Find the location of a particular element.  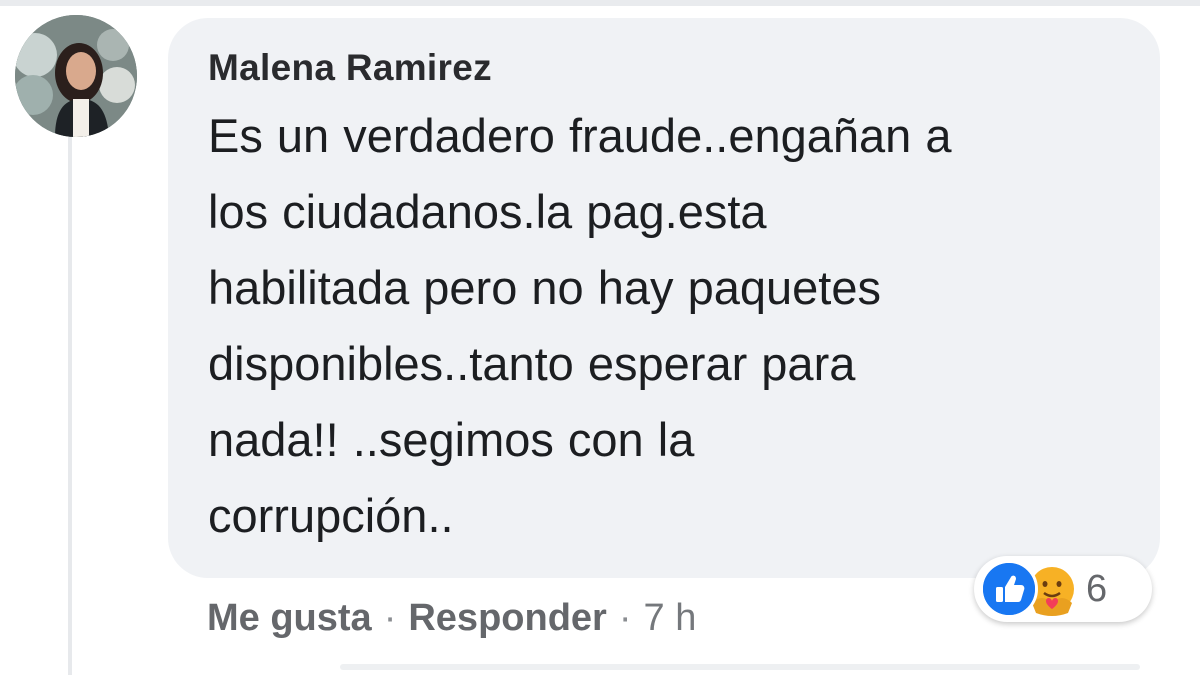

comment-text-line: corrupción.. is located at coordinates (331, 515).